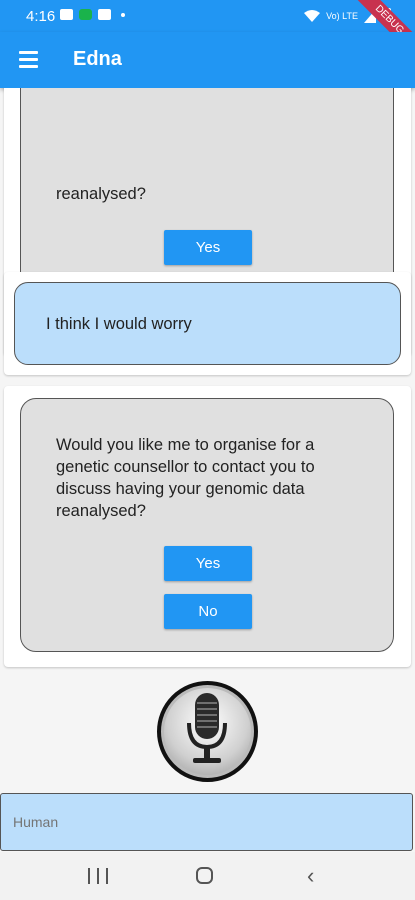 Image resolution: width=415 pixels, height=900 pixels. I want to click on bot-message-text: reanalysed?, so click(101, 194).